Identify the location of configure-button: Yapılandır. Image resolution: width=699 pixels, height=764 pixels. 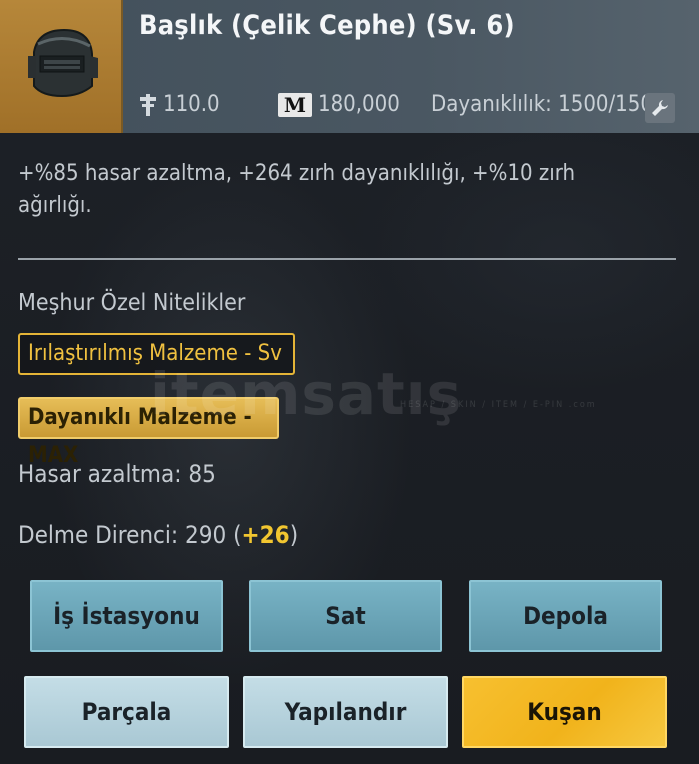
(345, 712).